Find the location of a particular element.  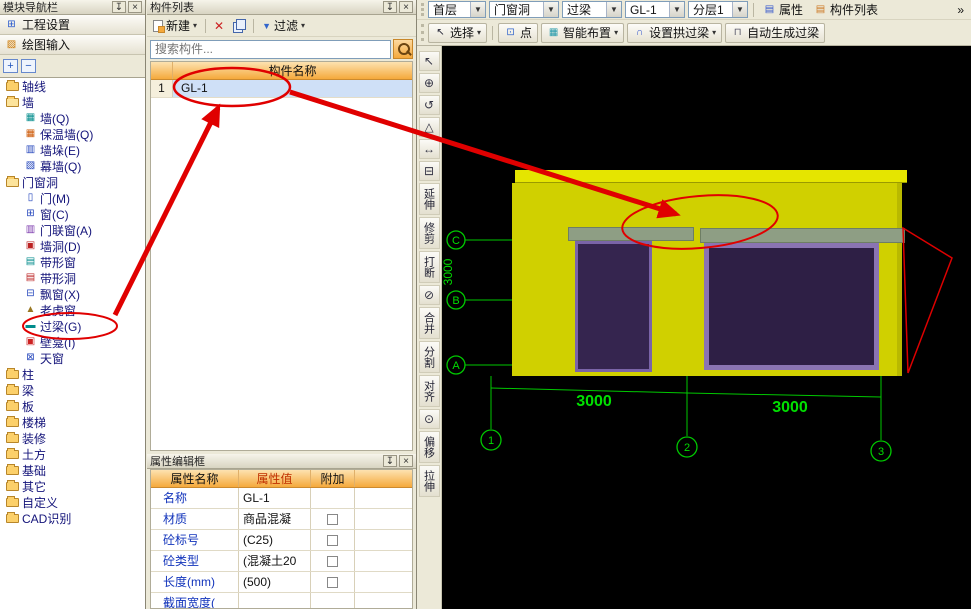

tree-item-axis: 轴线 is located at coordinates (72, 86).